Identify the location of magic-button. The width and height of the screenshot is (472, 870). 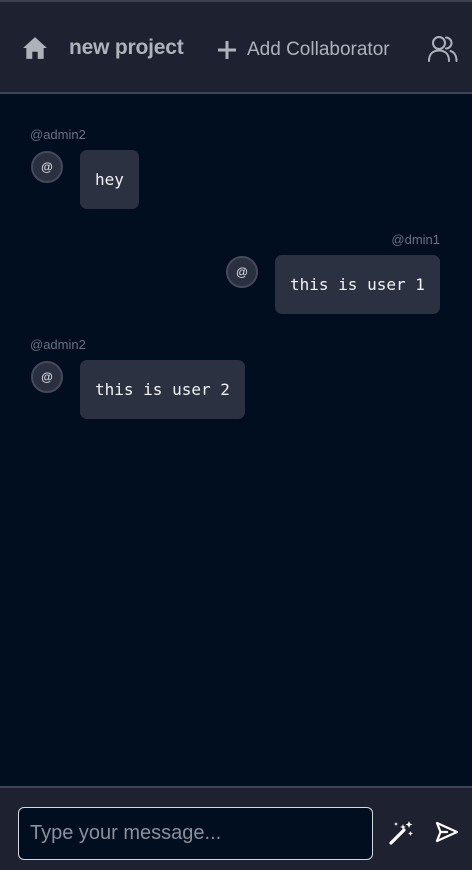
(402, 834).